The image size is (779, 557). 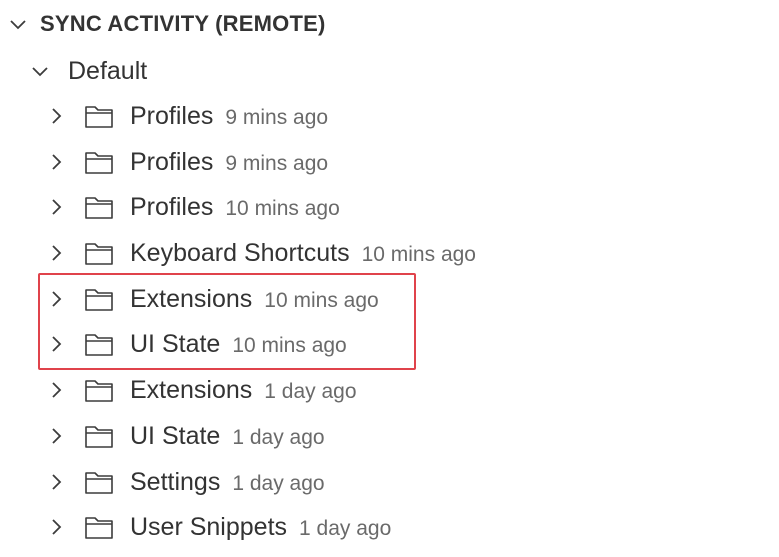 I want to click on tree-item-label: User Snippets 1 day ago, so click(x=260, y=528).